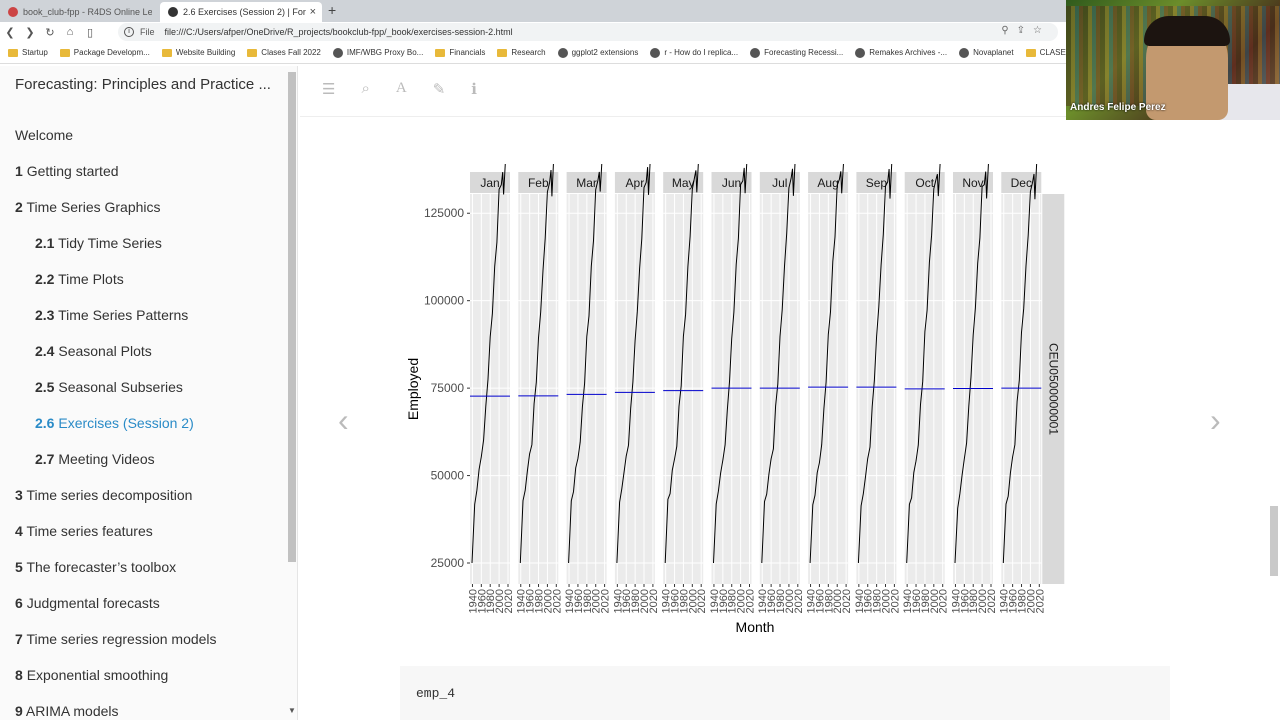 This screenshot has height=720, width=1280. I want to click on toc-item: 2.5 Seasonal Subseries, so click(109, 387).